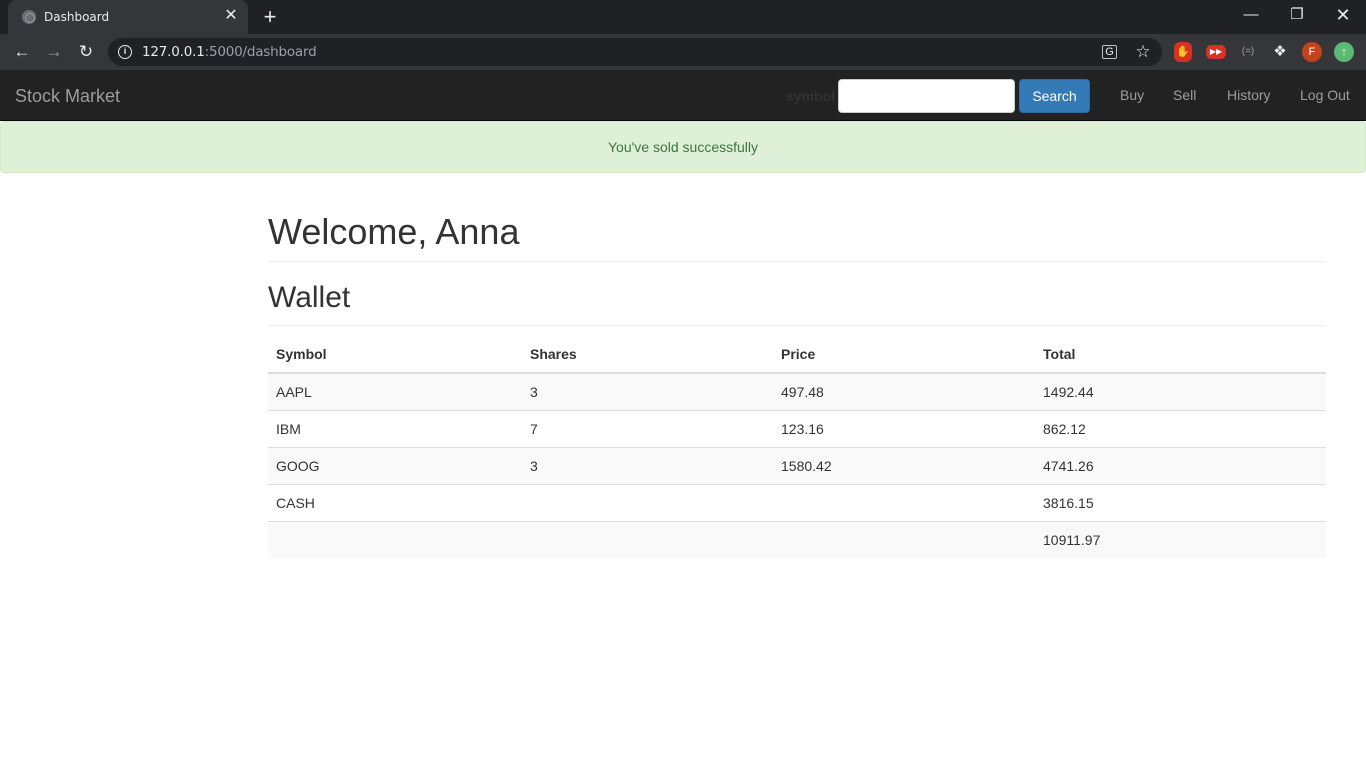  I want to click on table-header-row: Symbol Shares Price Total, so click(797, 354).